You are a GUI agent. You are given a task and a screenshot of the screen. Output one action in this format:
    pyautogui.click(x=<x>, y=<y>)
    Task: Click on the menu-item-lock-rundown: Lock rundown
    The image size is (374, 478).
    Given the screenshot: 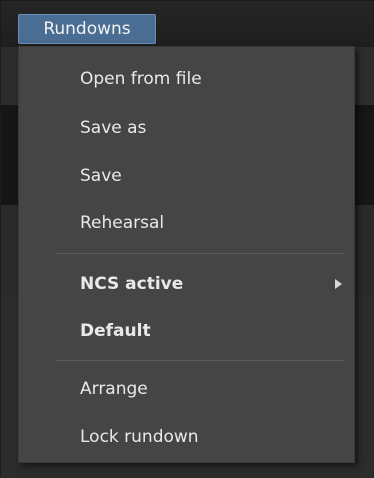 What is the action you would take?
    pyautogui.click(x=186, y=437)
    